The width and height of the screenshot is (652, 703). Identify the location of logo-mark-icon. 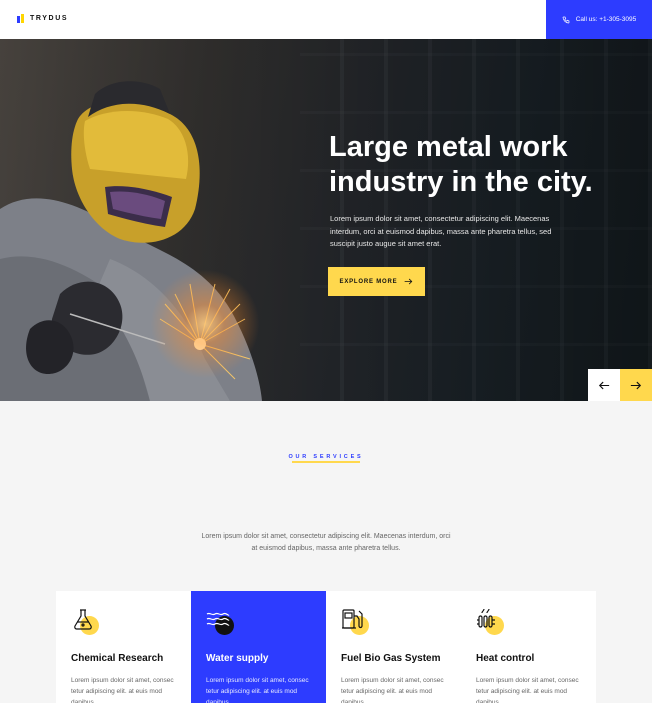
(21, 18).